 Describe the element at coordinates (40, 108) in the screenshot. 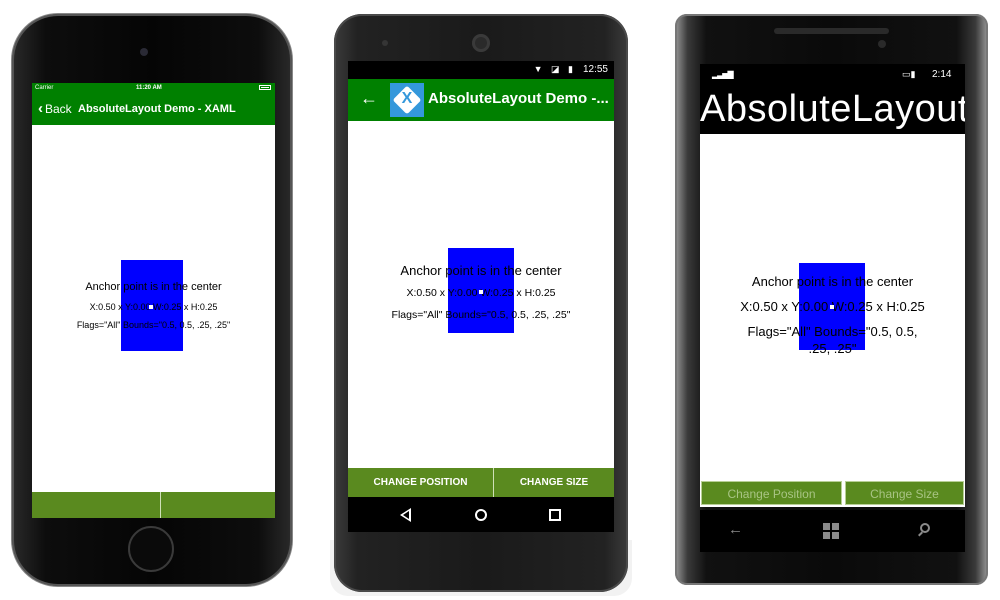

I see `chevron-left-icon: ‹` at that location.